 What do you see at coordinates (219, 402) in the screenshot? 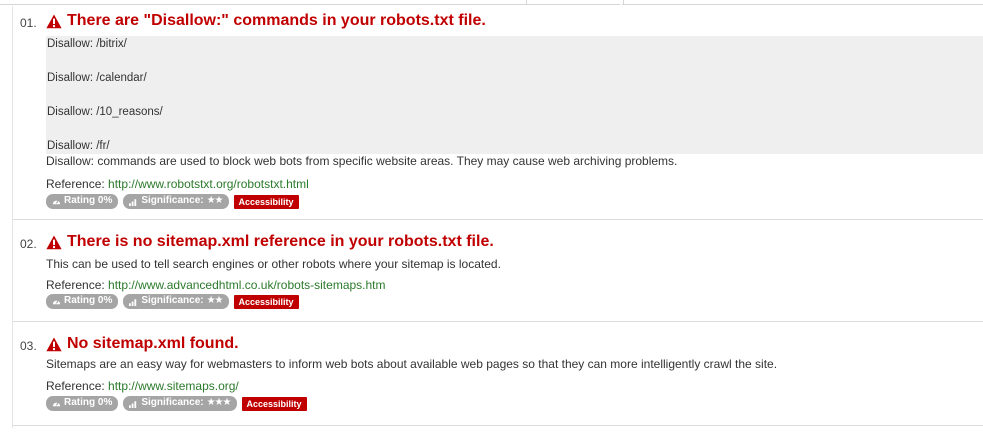
I see `significance-stars: ★★★` at bounding box center [219, 402].